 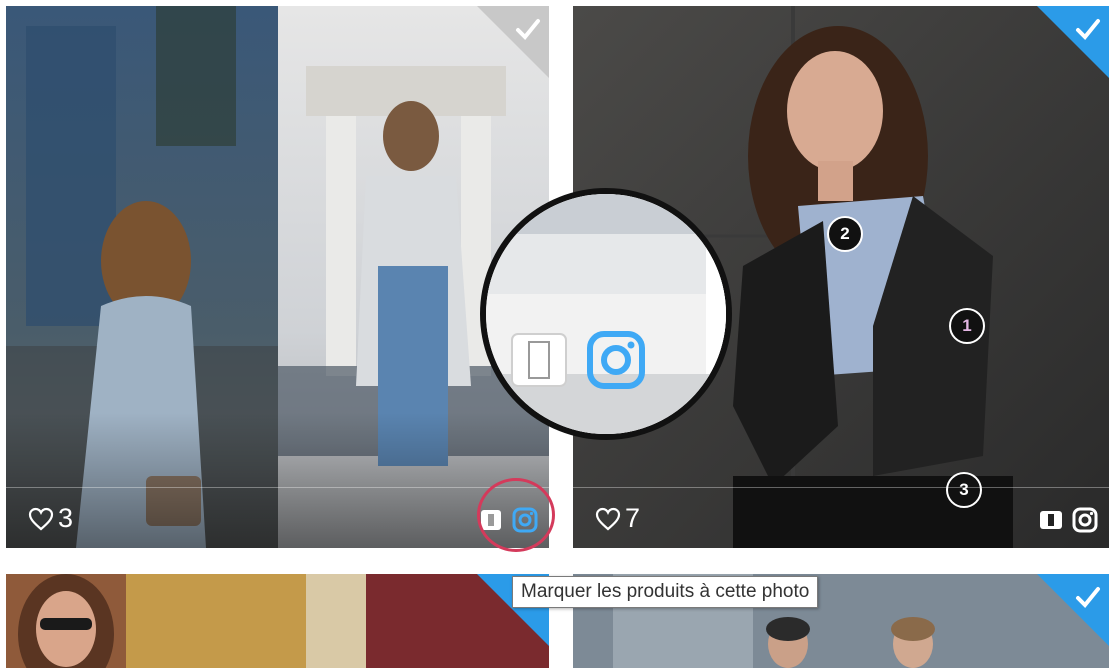 I want to click on highlight-ring, so click(x=516, y=515).